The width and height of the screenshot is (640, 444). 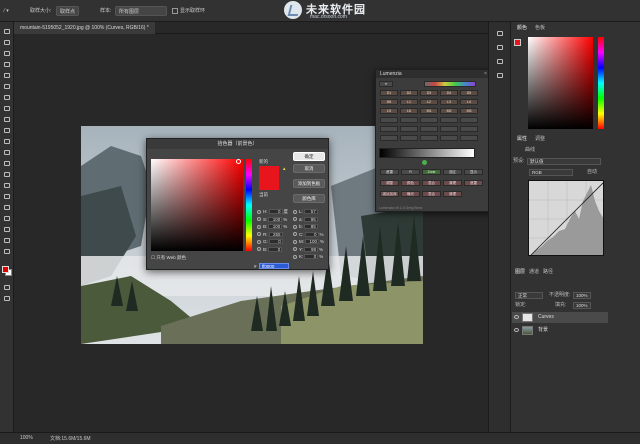 I want to click on curves-graph, so click(x=566, y=218).